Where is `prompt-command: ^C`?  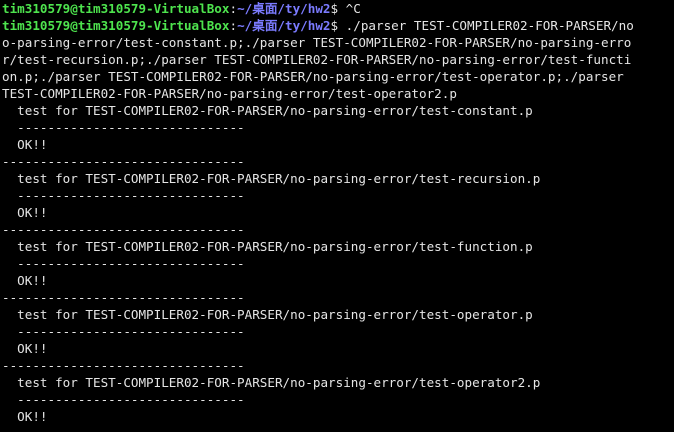
prompt-command: ^C is located at coordinates (353, 8).